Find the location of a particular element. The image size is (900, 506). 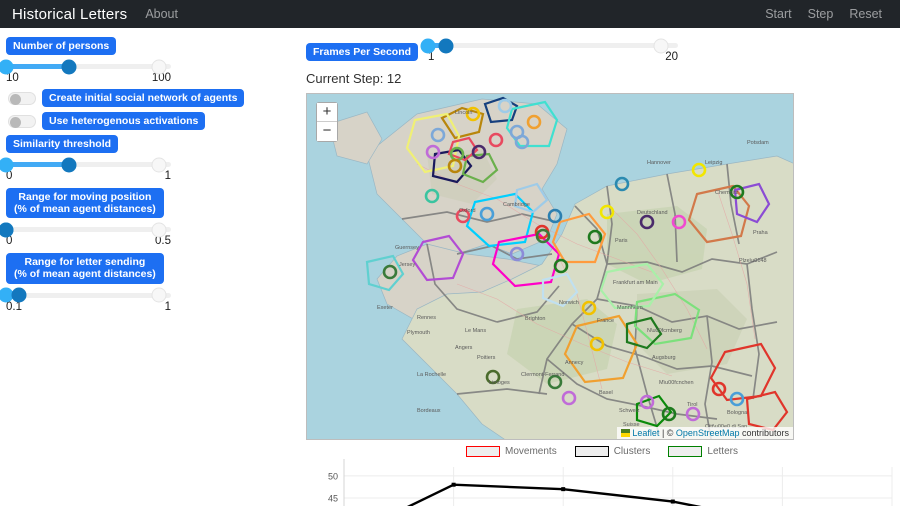

svg-text: Augsburg is located at coordinates (664, 358).